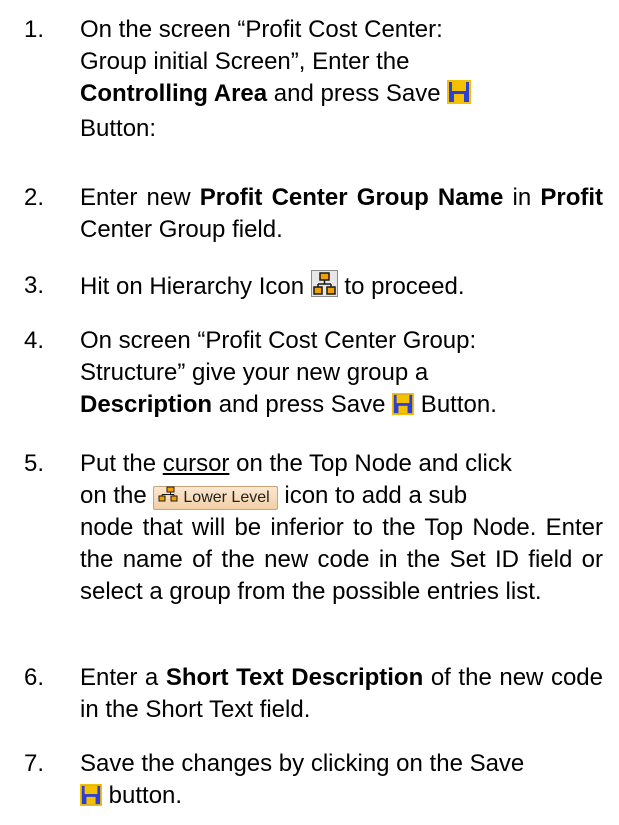  What do you see at coordinates (34, 340) in the screenshot?
I see `step-number: 4.` at bounding box center [34, 340].